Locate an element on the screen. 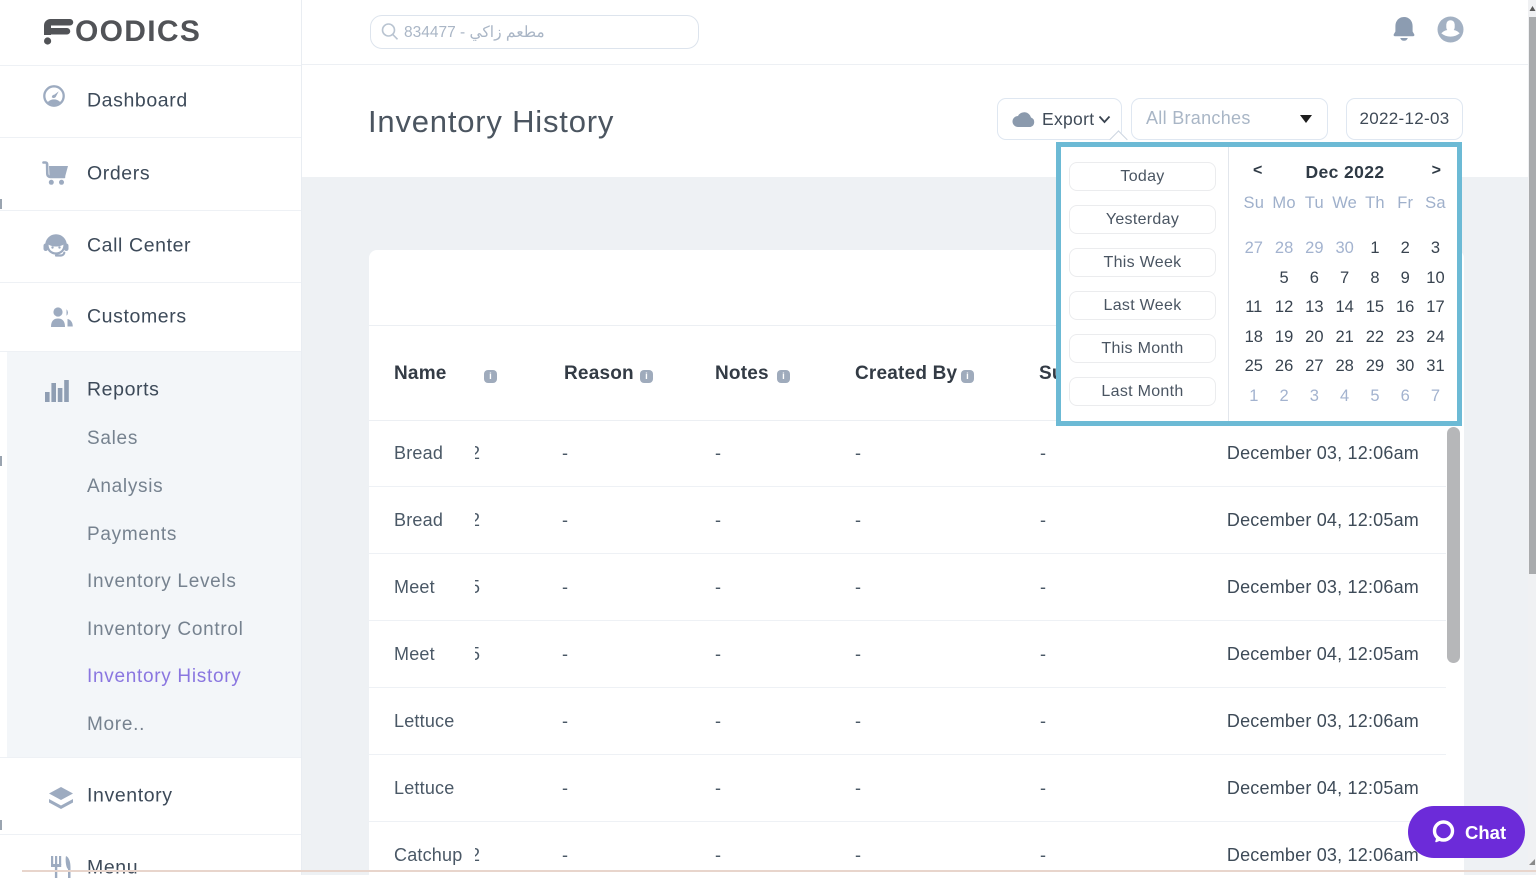 Image resolution: width=1536 pixels, height=880 pixels. svg-text: OODICS is located at coordinates (138, 31).